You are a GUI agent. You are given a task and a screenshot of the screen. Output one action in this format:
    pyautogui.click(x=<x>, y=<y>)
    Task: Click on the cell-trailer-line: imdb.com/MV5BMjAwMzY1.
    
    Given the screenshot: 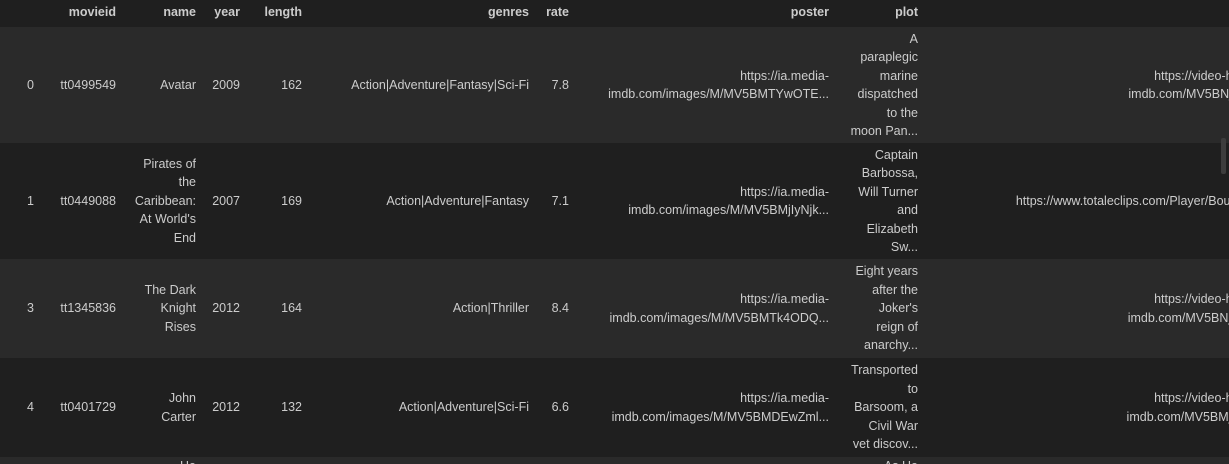 What is the action you would take?
    pyautogui.click(x=1177, y=416)
    